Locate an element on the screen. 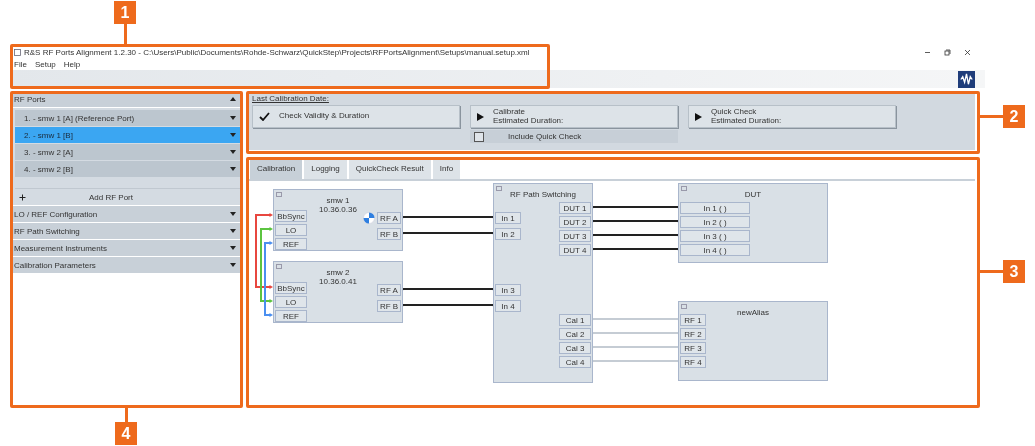 This screenshot has height=446, width=1035. port-label: DUT 4 is located at coordinates (575, 250).